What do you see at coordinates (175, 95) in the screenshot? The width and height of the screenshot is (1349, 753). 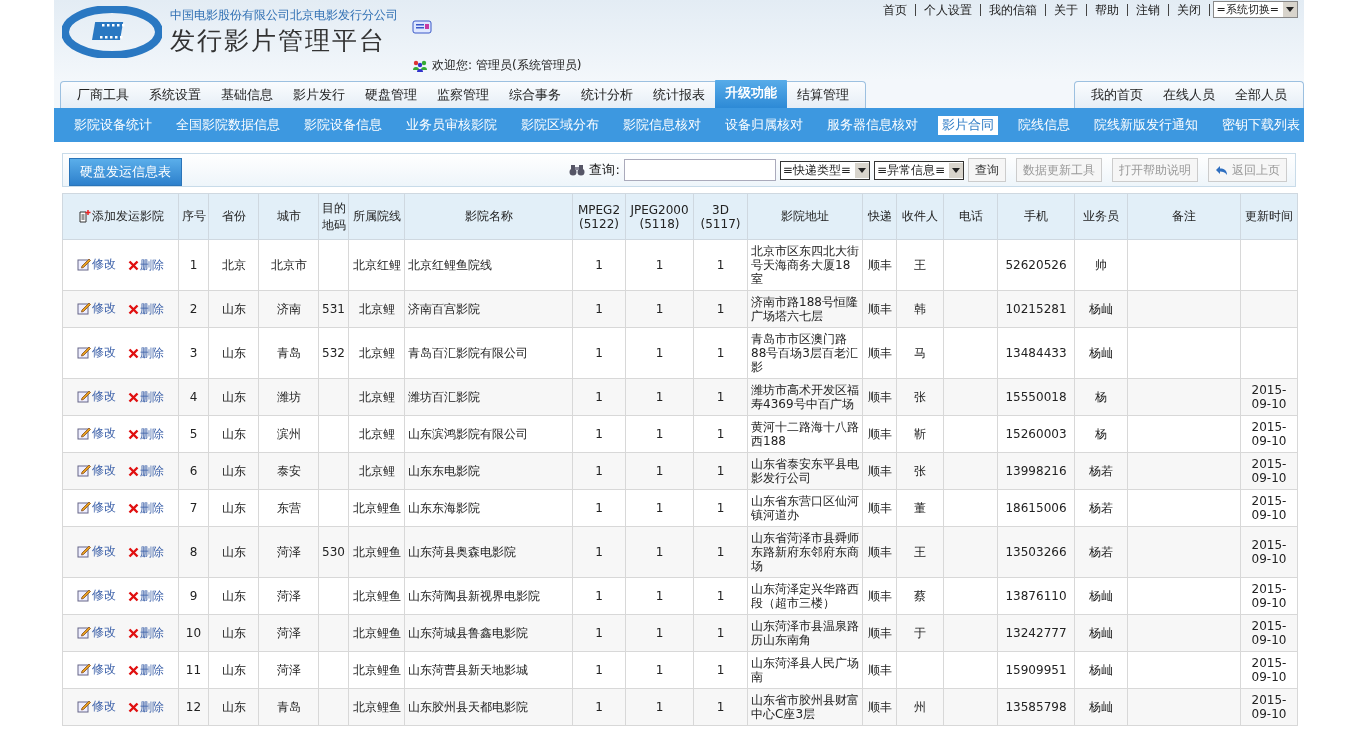 I see `nav-tab: 系统设置` at bounding box center [175, 95].